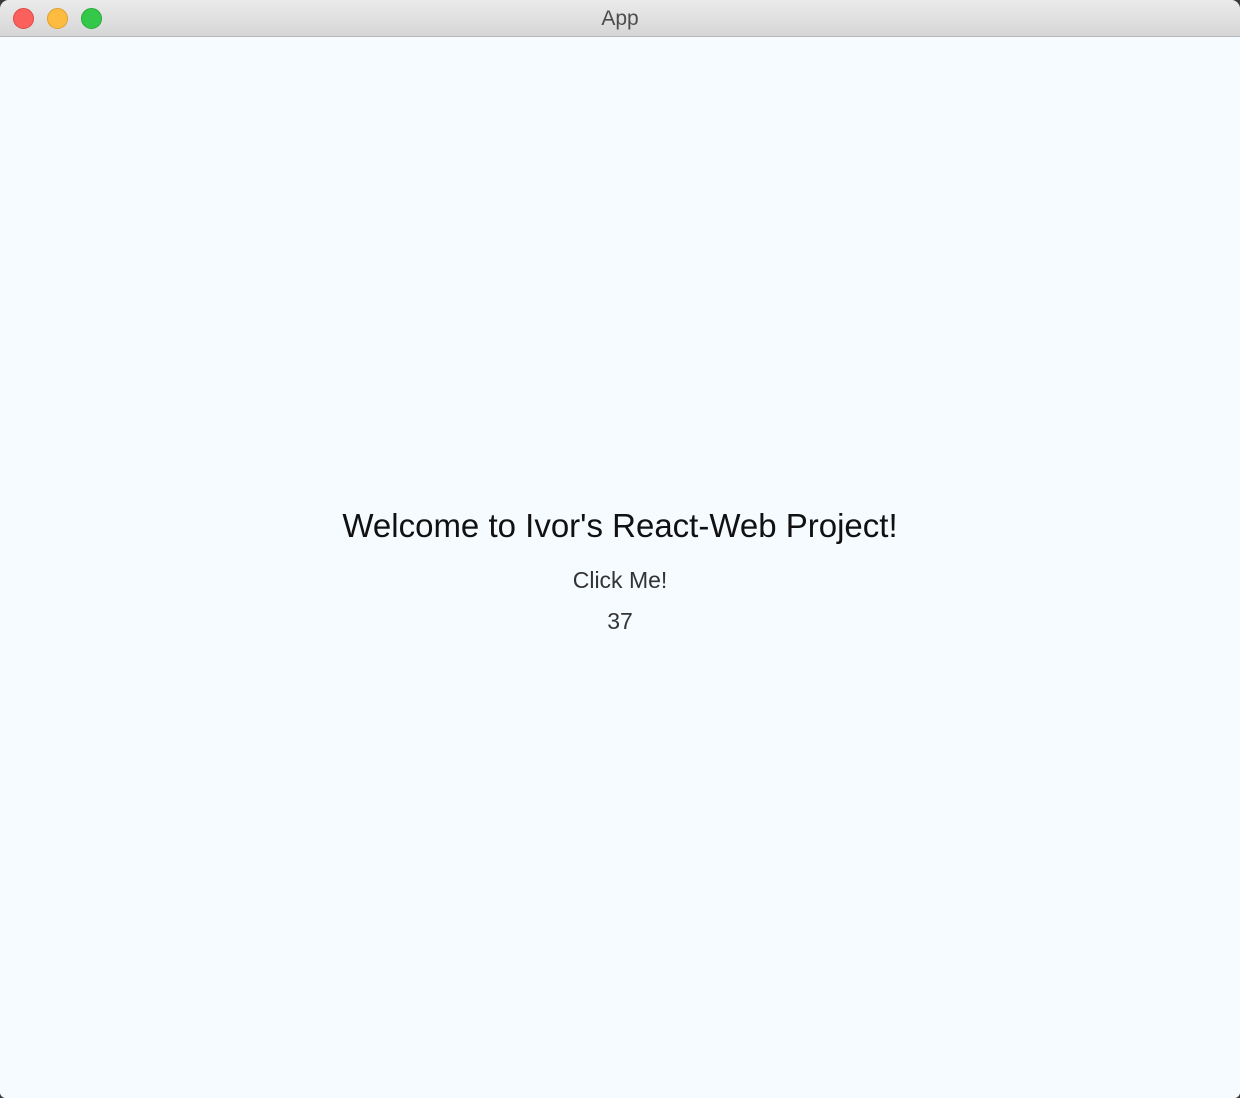 The image size is (1240, 1098). Describe the element at coordinates (620, 525) in the screenshot. I see `welcome-heading: Welcome to Ivor's React-Web Project!` at that location.